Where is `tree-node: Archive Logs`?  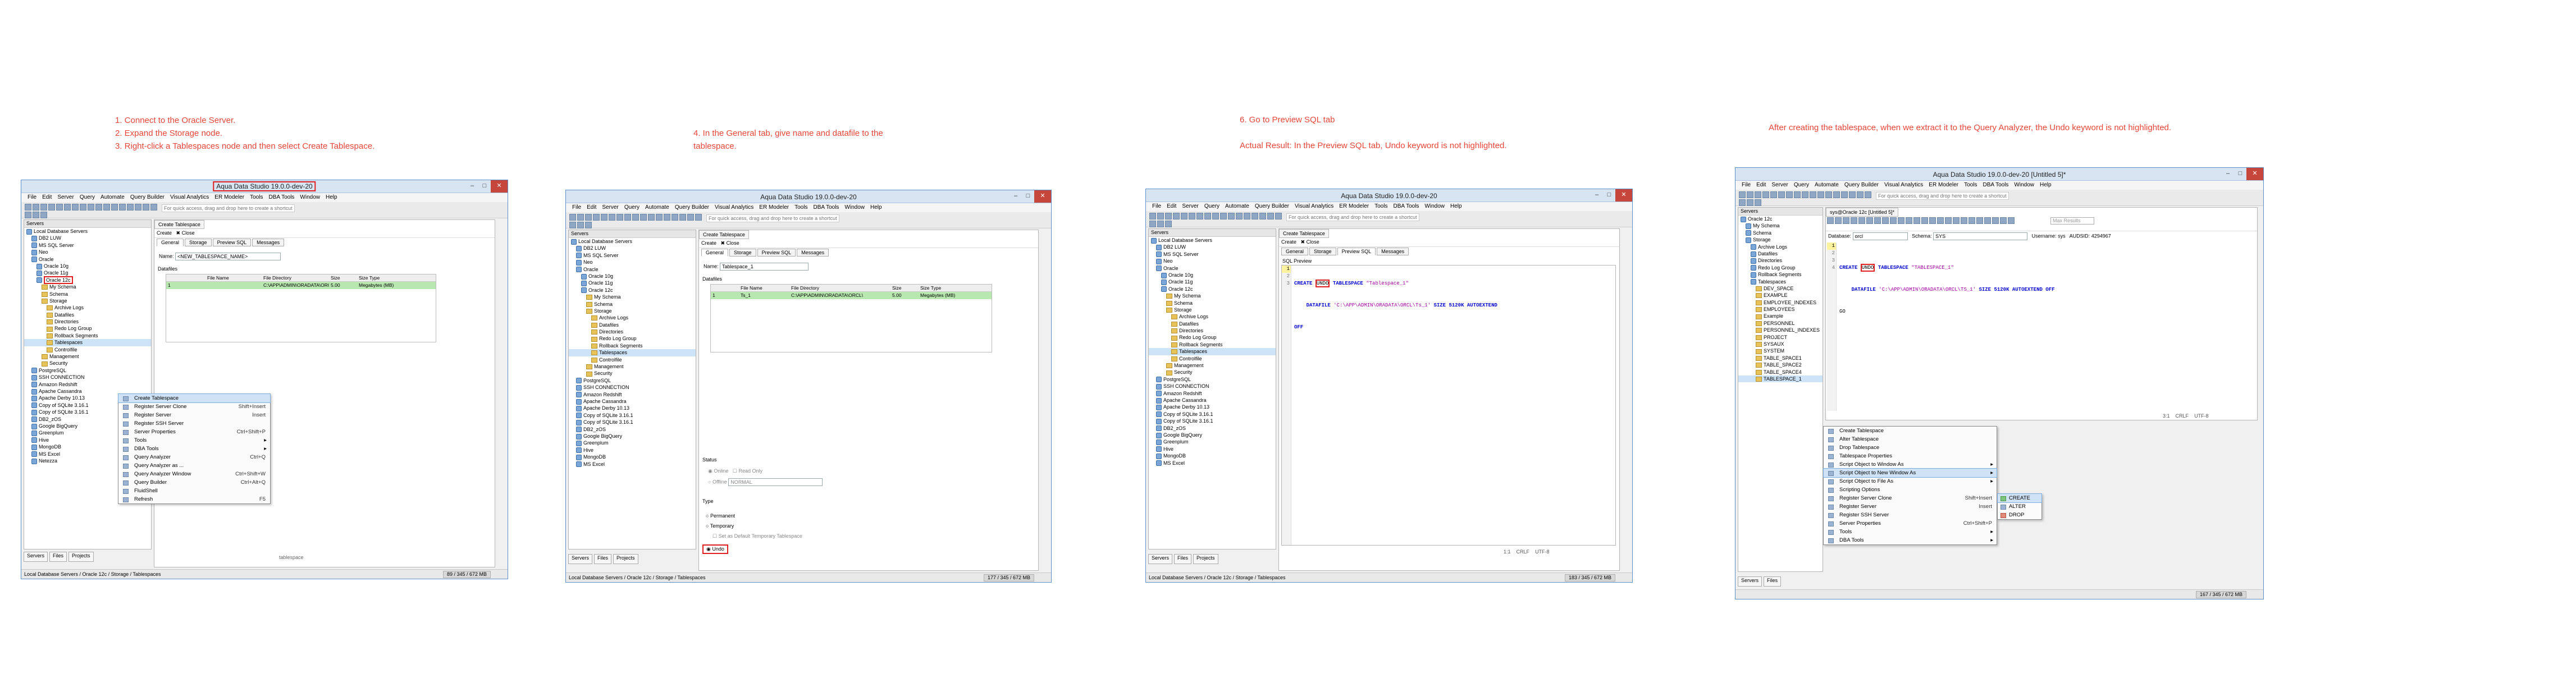 tree-node: Archive Logs is located at coordinates (87, 307).